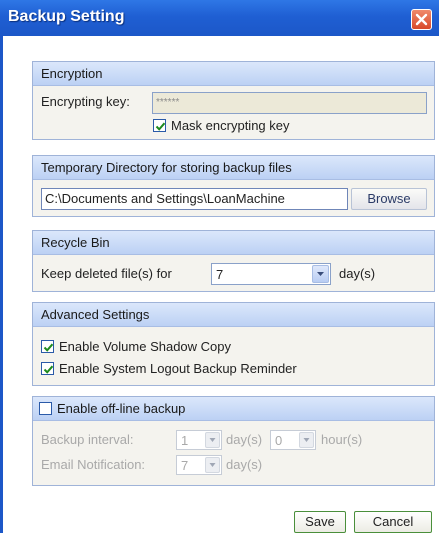 Image resolution: width=439 pixels, height=533 pixels. Describe the element at coordinates (357, 273) in the screenshot. I see `keep-days-unit: day(s)` at that location.